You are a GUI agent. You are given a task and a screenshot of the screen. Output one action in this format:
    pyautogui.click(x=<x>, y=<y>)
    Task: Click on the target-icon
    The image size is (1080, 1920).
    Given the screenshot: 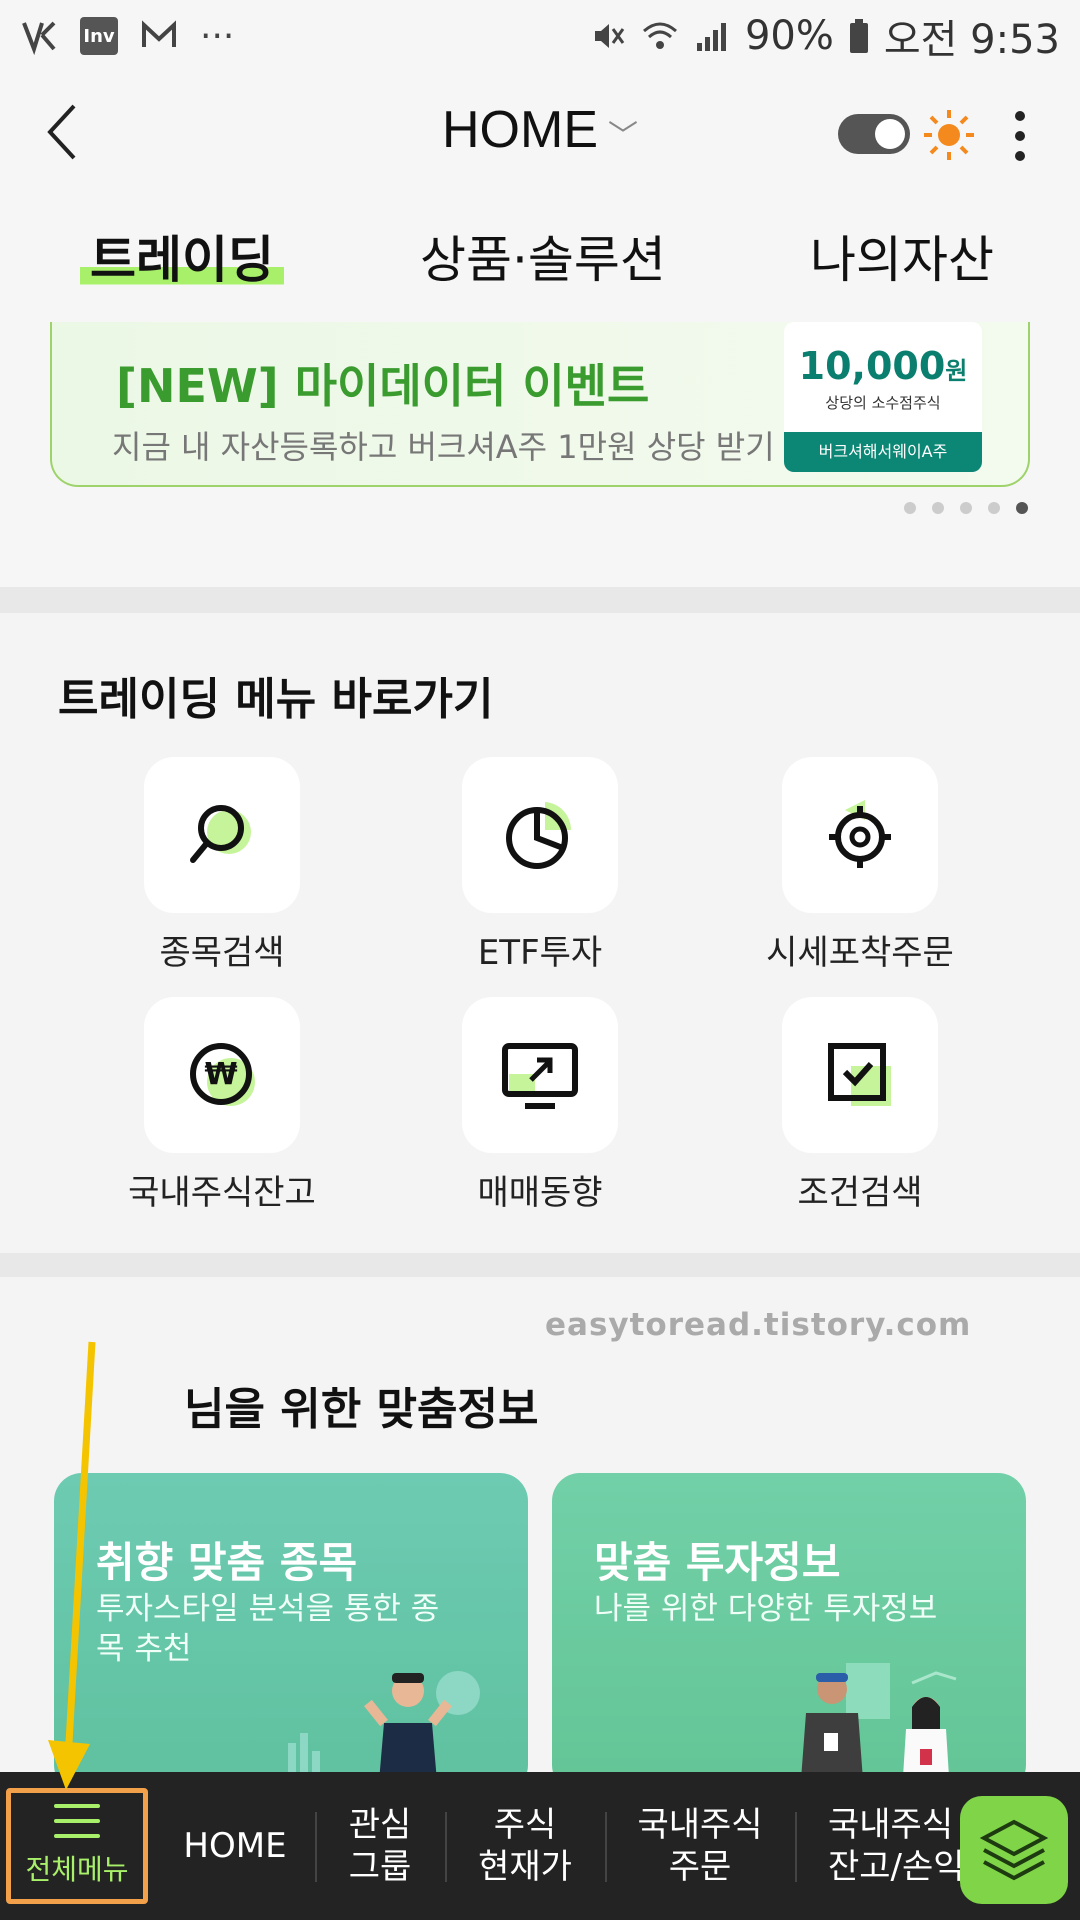 What is the action you would take?
    pyautogui.click(x=860, y=834)
    